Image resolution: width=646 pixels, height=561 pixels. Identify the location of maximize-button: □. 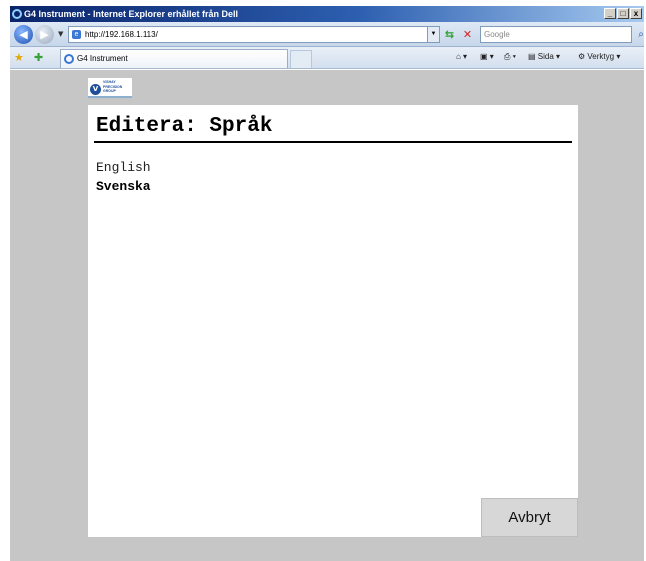
(623, 13).